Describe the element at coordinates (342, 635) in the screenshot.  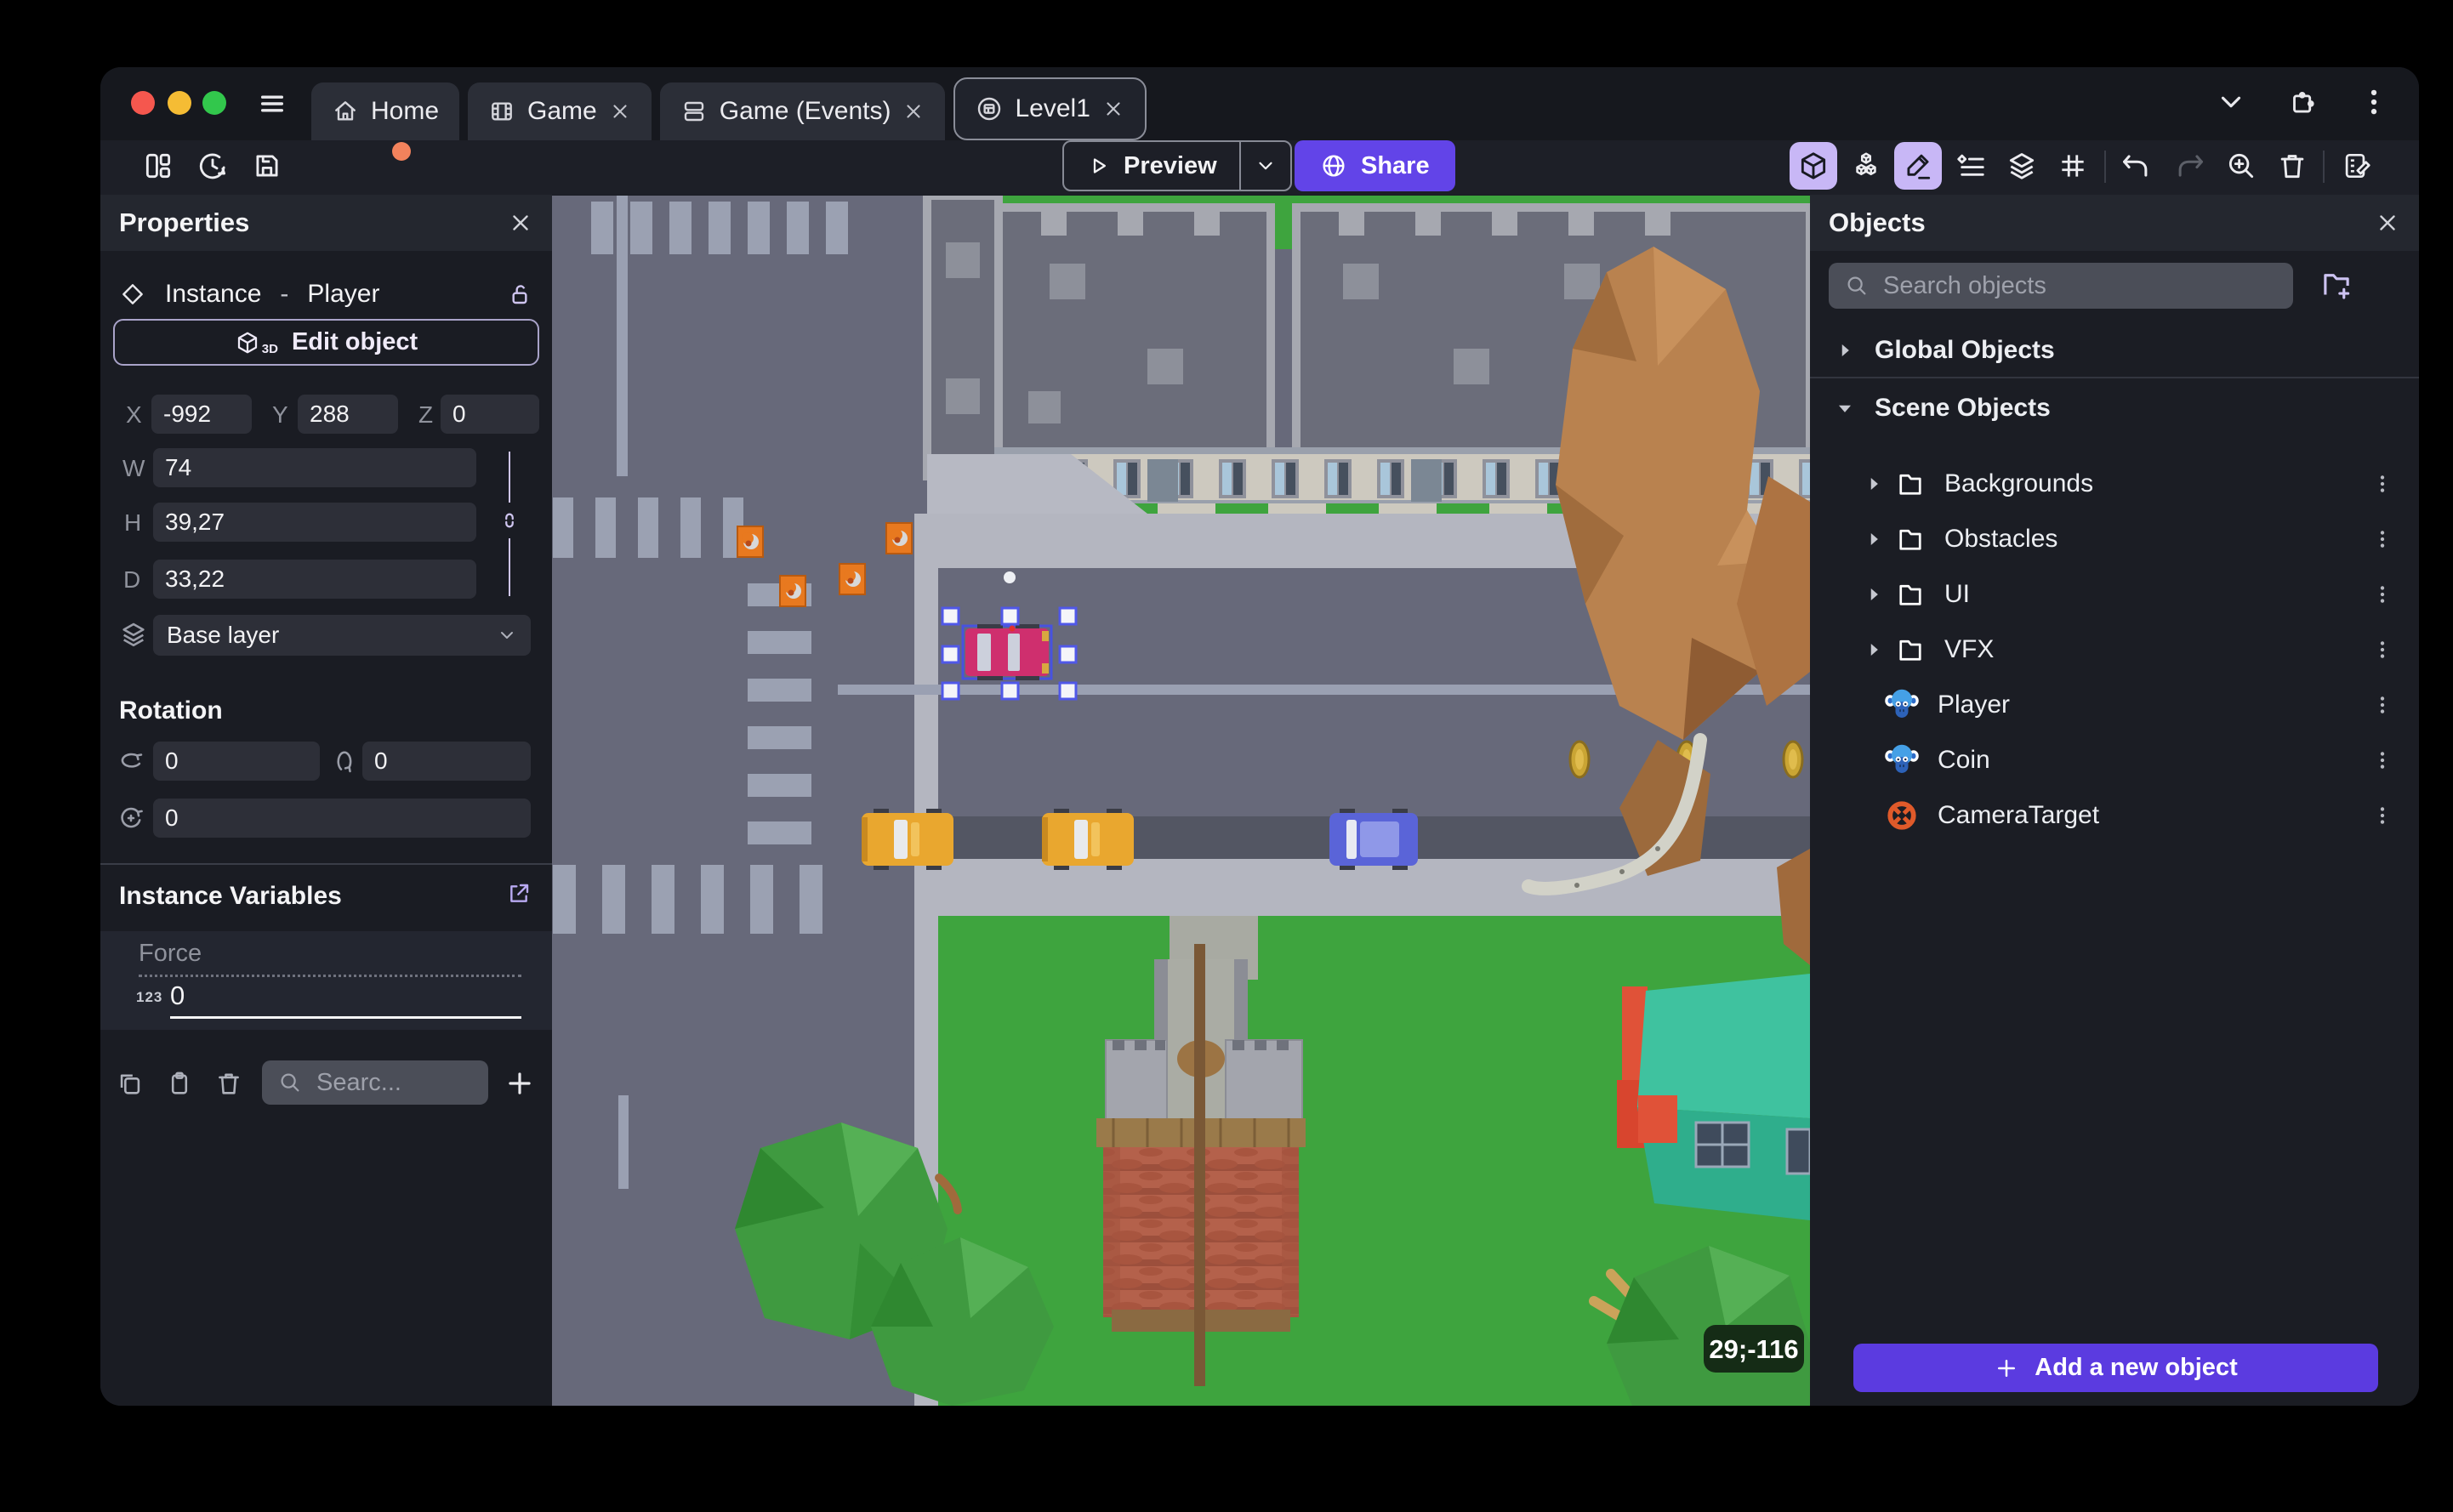
I see `layer-select: Base layer` at that location.